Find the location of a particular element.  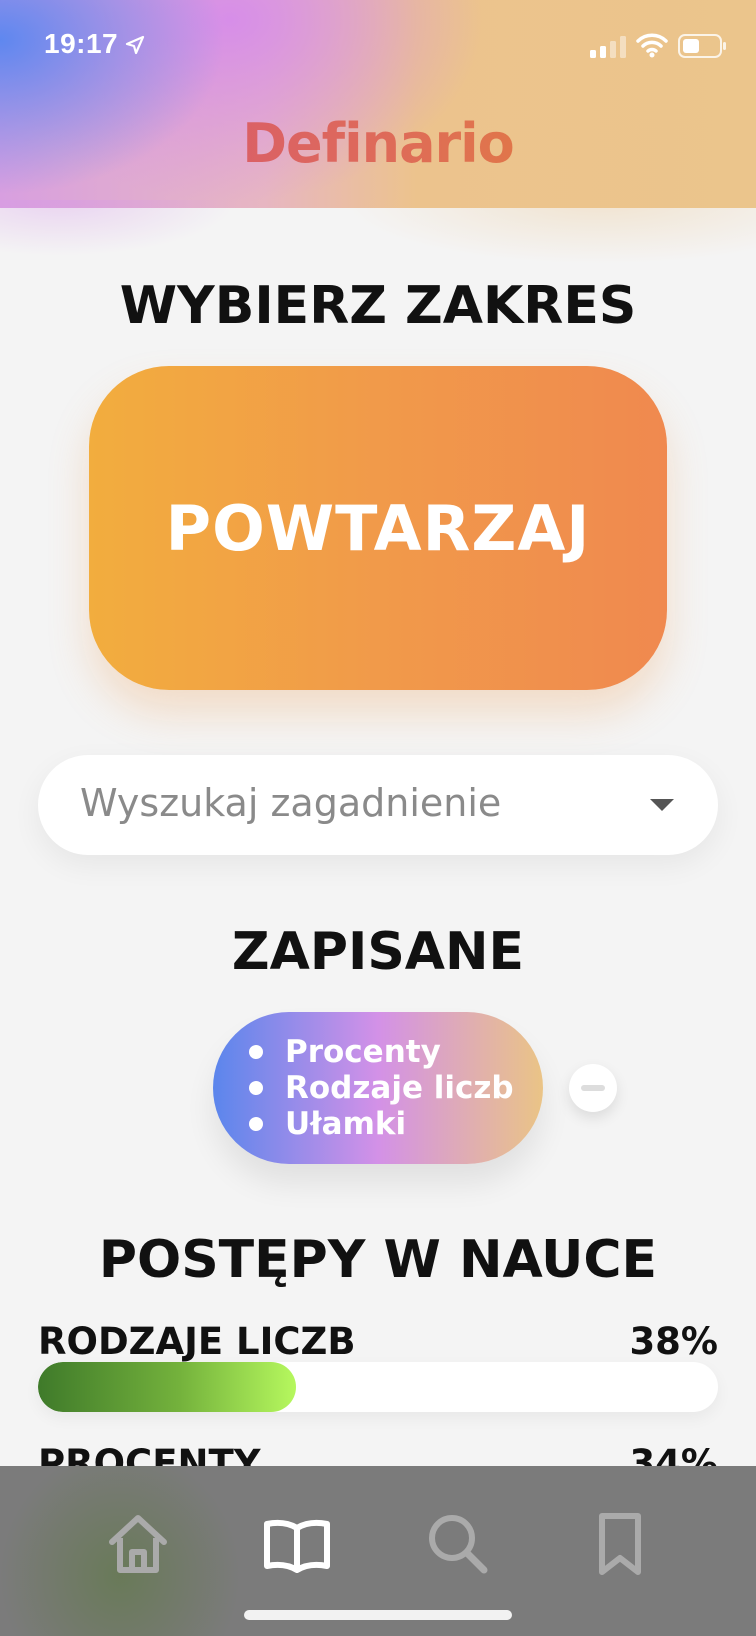

home-icon is located at coordinates (138, 1544).